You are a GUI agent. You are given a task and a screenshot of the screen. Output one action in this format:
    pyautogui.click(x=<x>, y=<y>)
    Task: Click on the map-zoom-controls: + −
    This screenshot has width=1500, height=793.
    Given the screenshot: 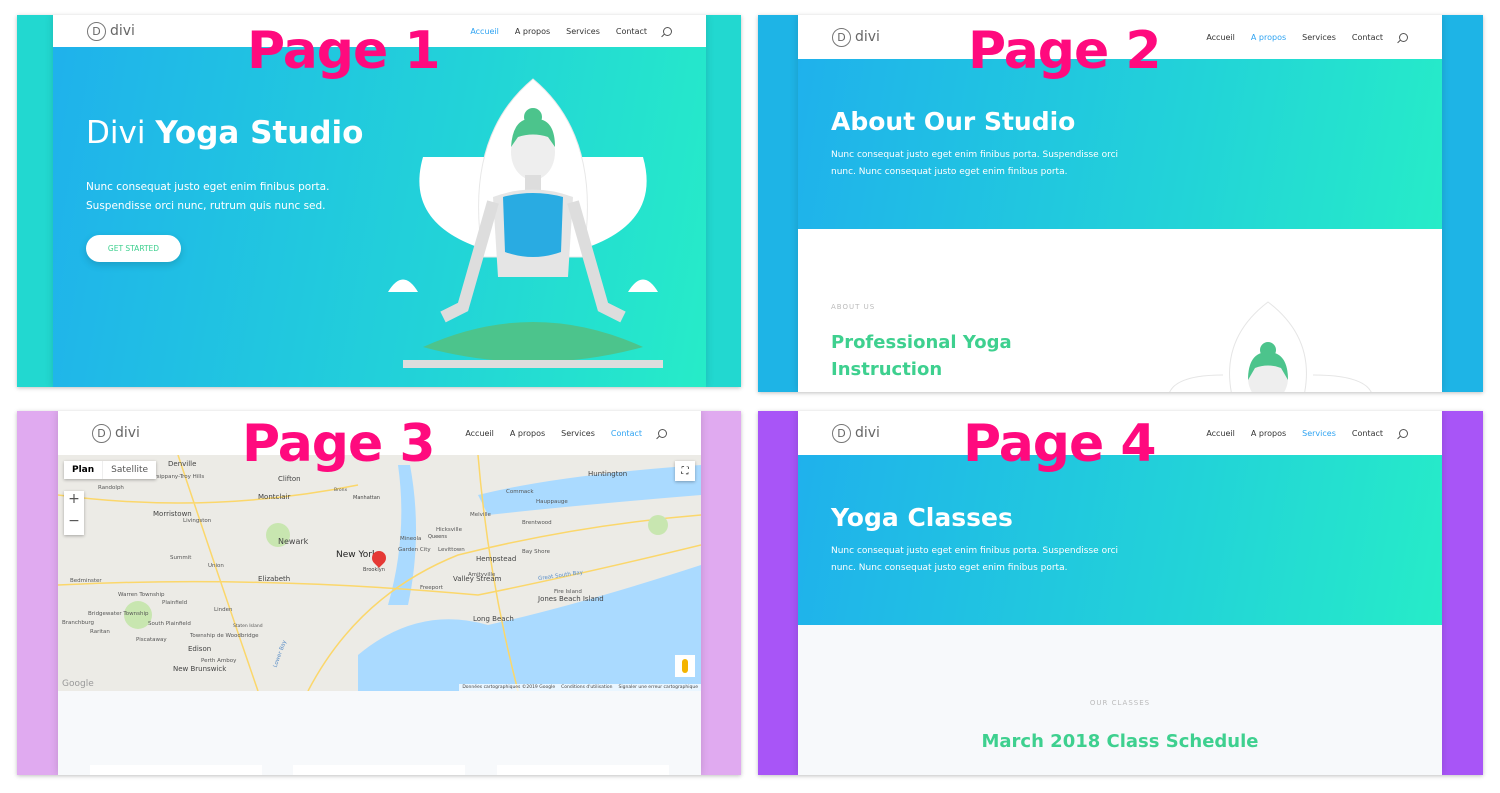 What is the action you would take?
    pyautogui.click(x=74, y=513)
    